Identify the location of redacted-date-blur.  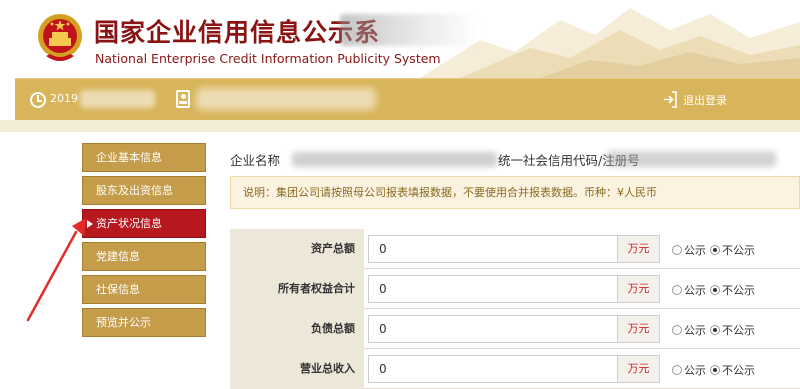
(117, 99).